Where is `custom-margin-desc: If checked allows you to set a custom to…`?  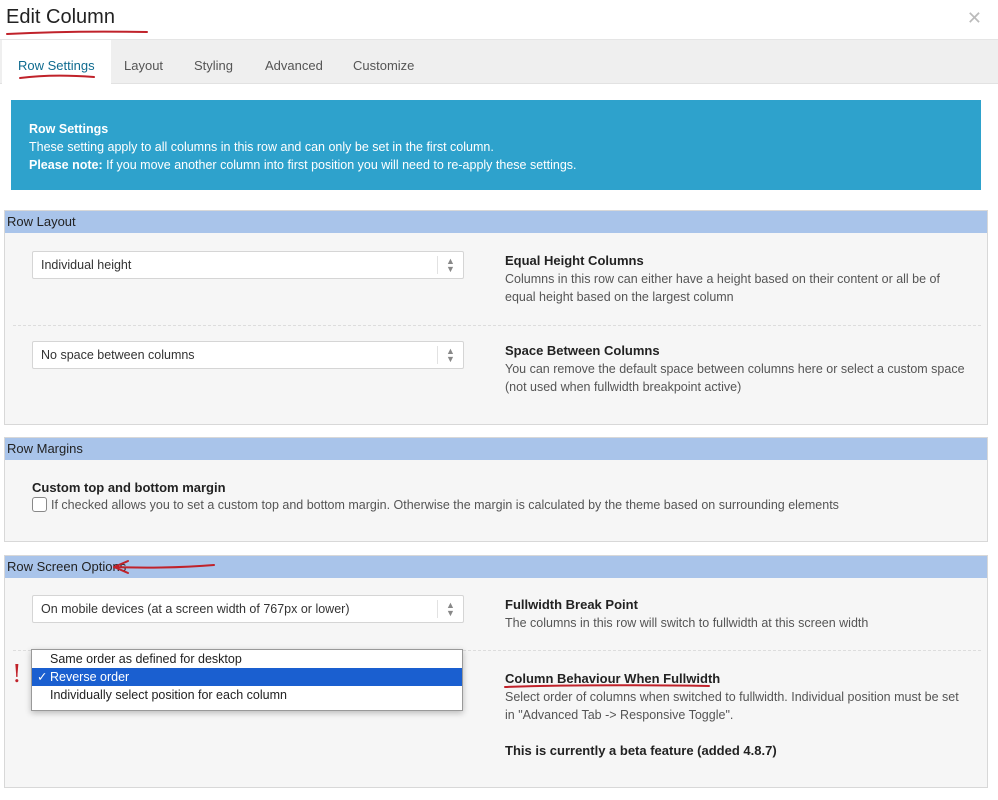 custom-margin-desc: If checked allows you to set a custom to… is located at coordinates (445, 505).